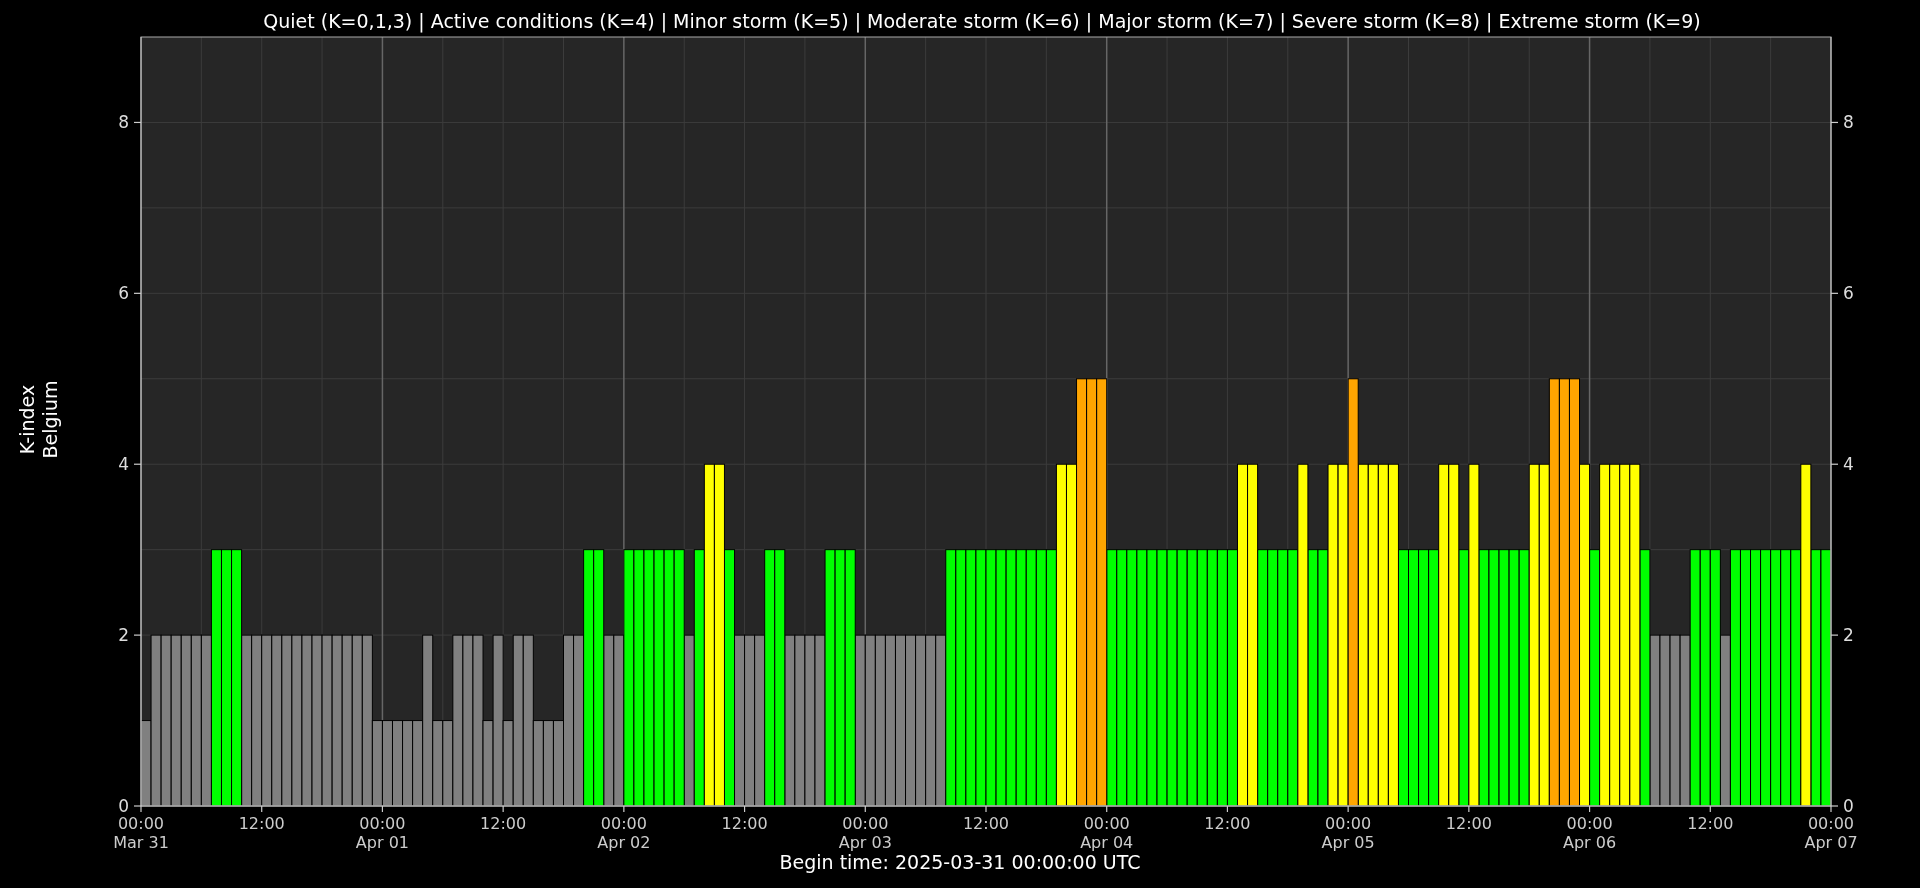 The height and width of the screenshot is (888, 1920). What do you see at coordinates (1348, 833) in the screenshot?
I see `axis-tick-label: 00:00 Apr 05` at bounding box center [1348, 833].